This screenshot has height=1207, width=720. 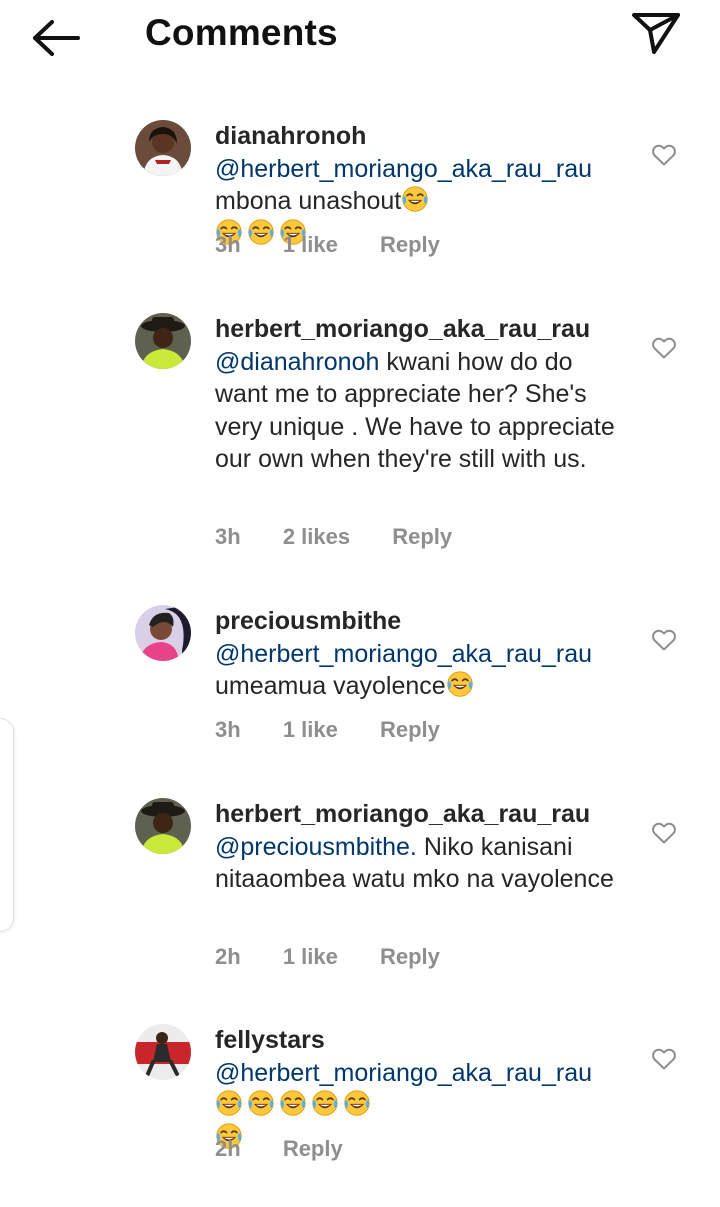 What do you see at coordinates (270, 1040) in the screenshot?
I see `comment-username: fellystars` at bounding box center [270, 1040].